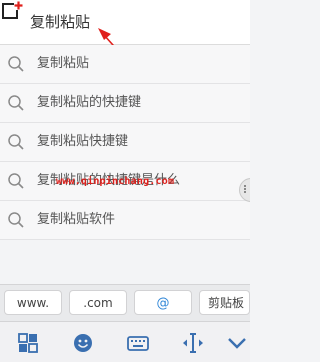 This screenshot has height=362, width=320. What do you see at coordinates (98, 302) in the screenshot?
I see `com-button: .com` at bounding box center [98, 302].